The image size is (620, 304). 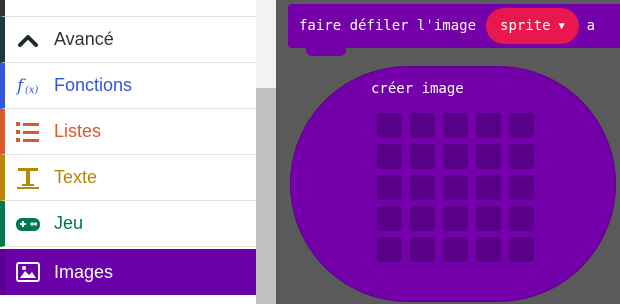 What do you see at coordinates (326, 52) in the screenshot?
I see `block-connector-notch` at bounding box center [326, 52].